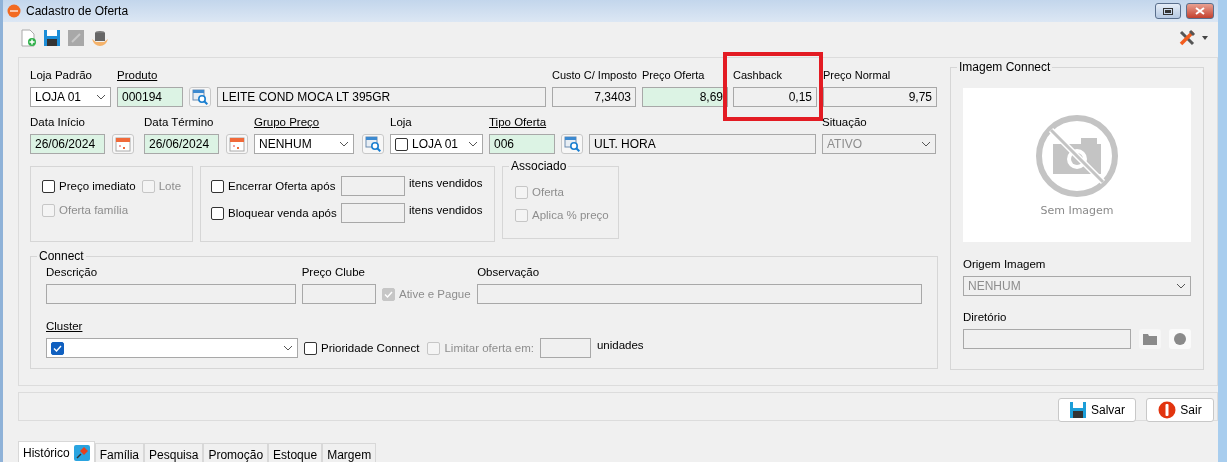 The image size is (1227, 462). Describe the element at coordinates (594, 97) in the screenshot. I see `price-field: 7,3403` at that location.